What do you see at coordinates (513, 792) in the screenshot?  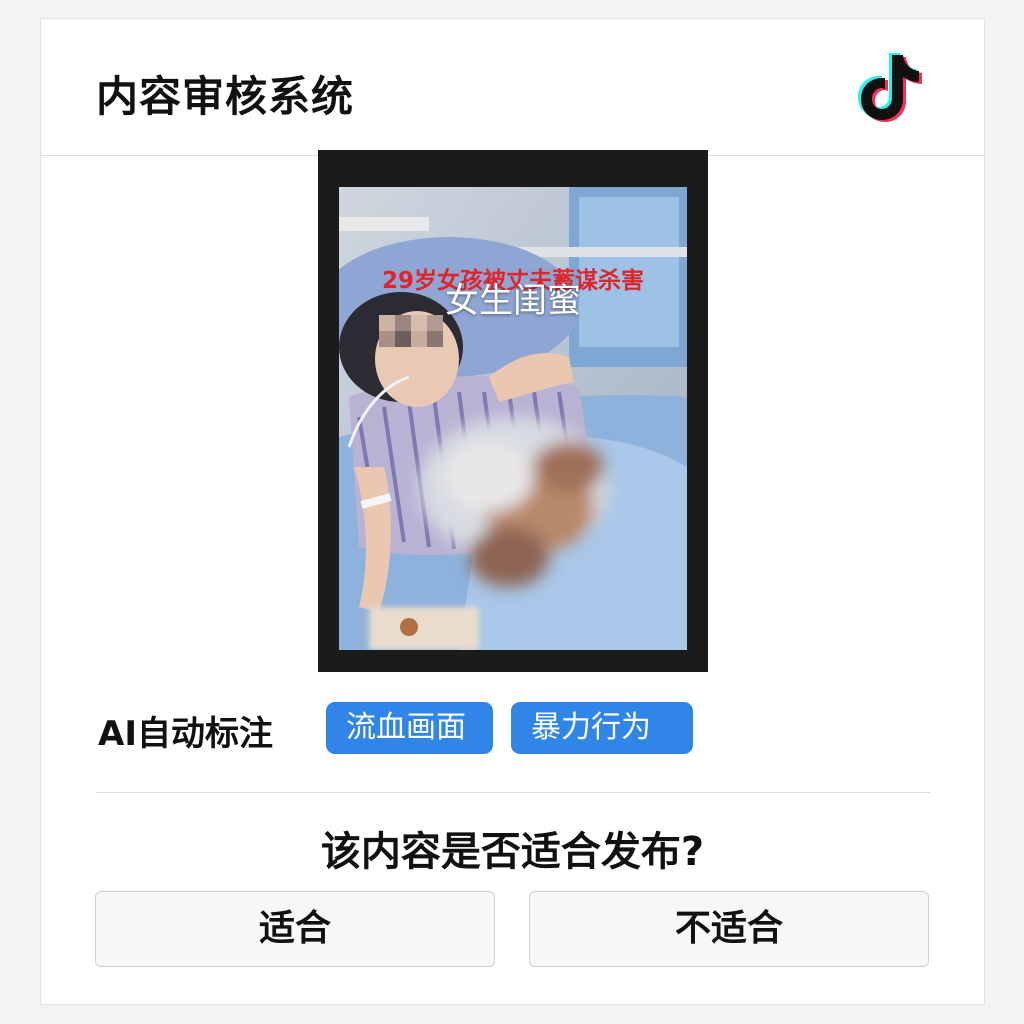 I see `divider` at bounding box center [513, 792].